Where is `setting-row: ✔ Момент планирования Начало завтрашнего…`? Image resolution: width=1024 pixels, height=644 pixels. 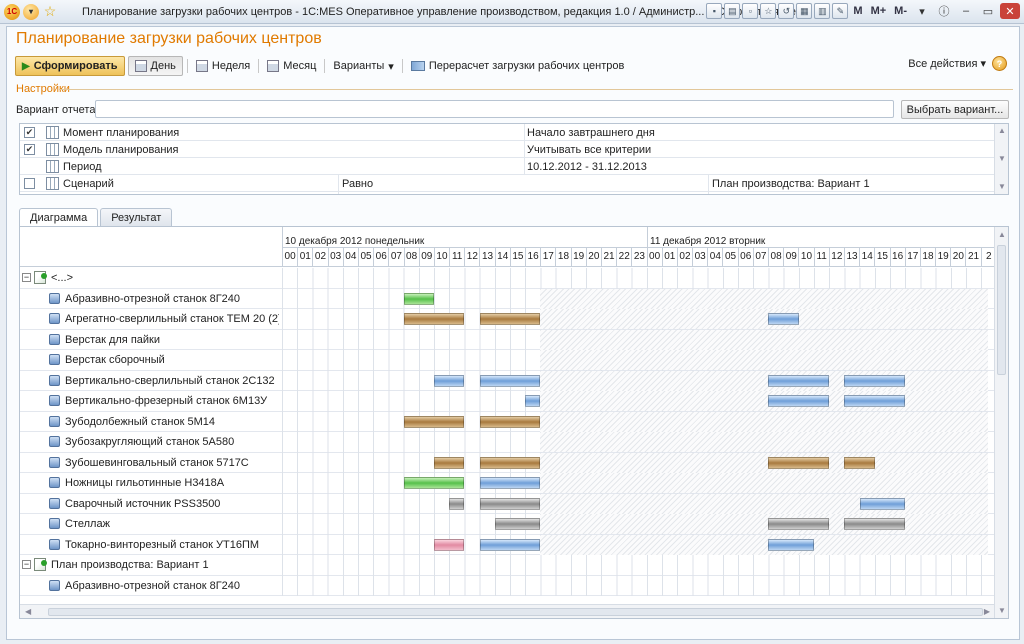 setting-row: ✔ Момент планирования Начало завтрашнего… is located at coordinates (508, 132).